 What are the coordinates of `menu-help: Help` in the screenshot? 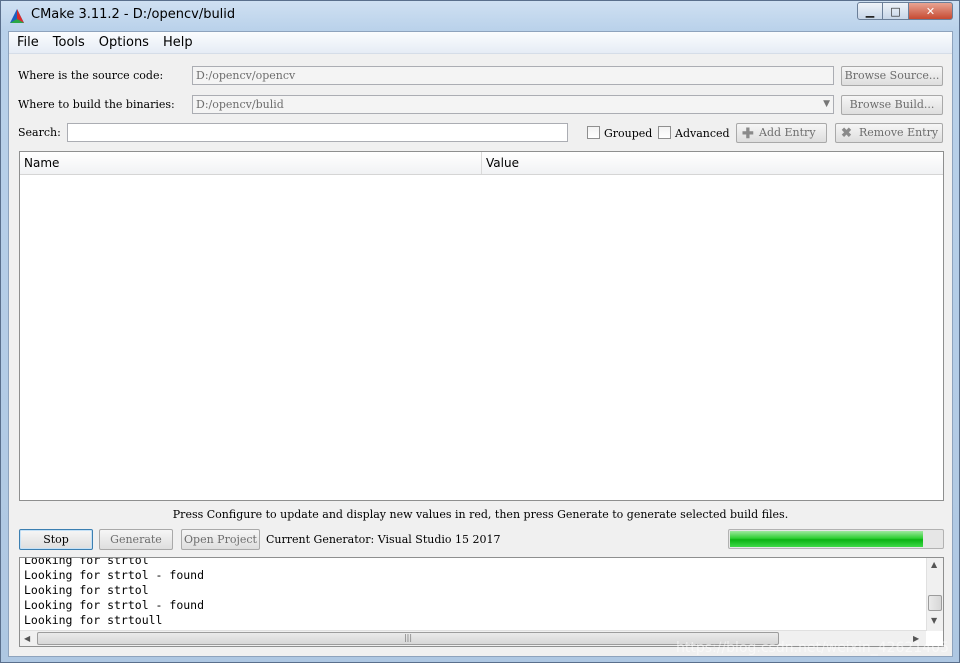 It's located at (178, 42).